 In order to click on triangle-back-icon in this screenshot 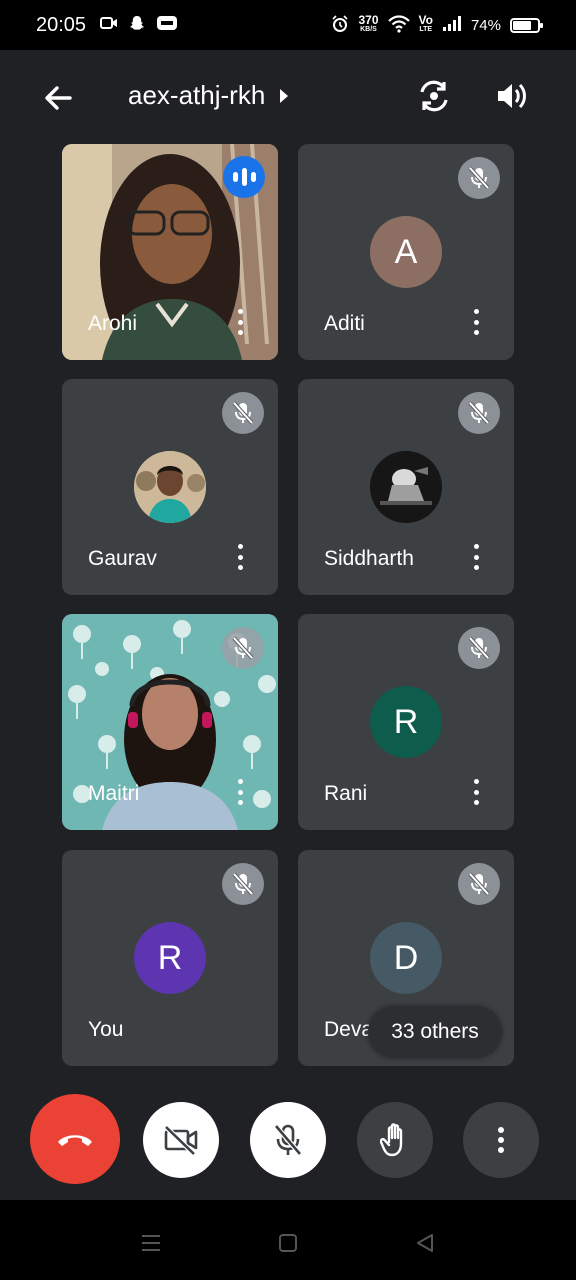, I will do `click(425, 1243)`.